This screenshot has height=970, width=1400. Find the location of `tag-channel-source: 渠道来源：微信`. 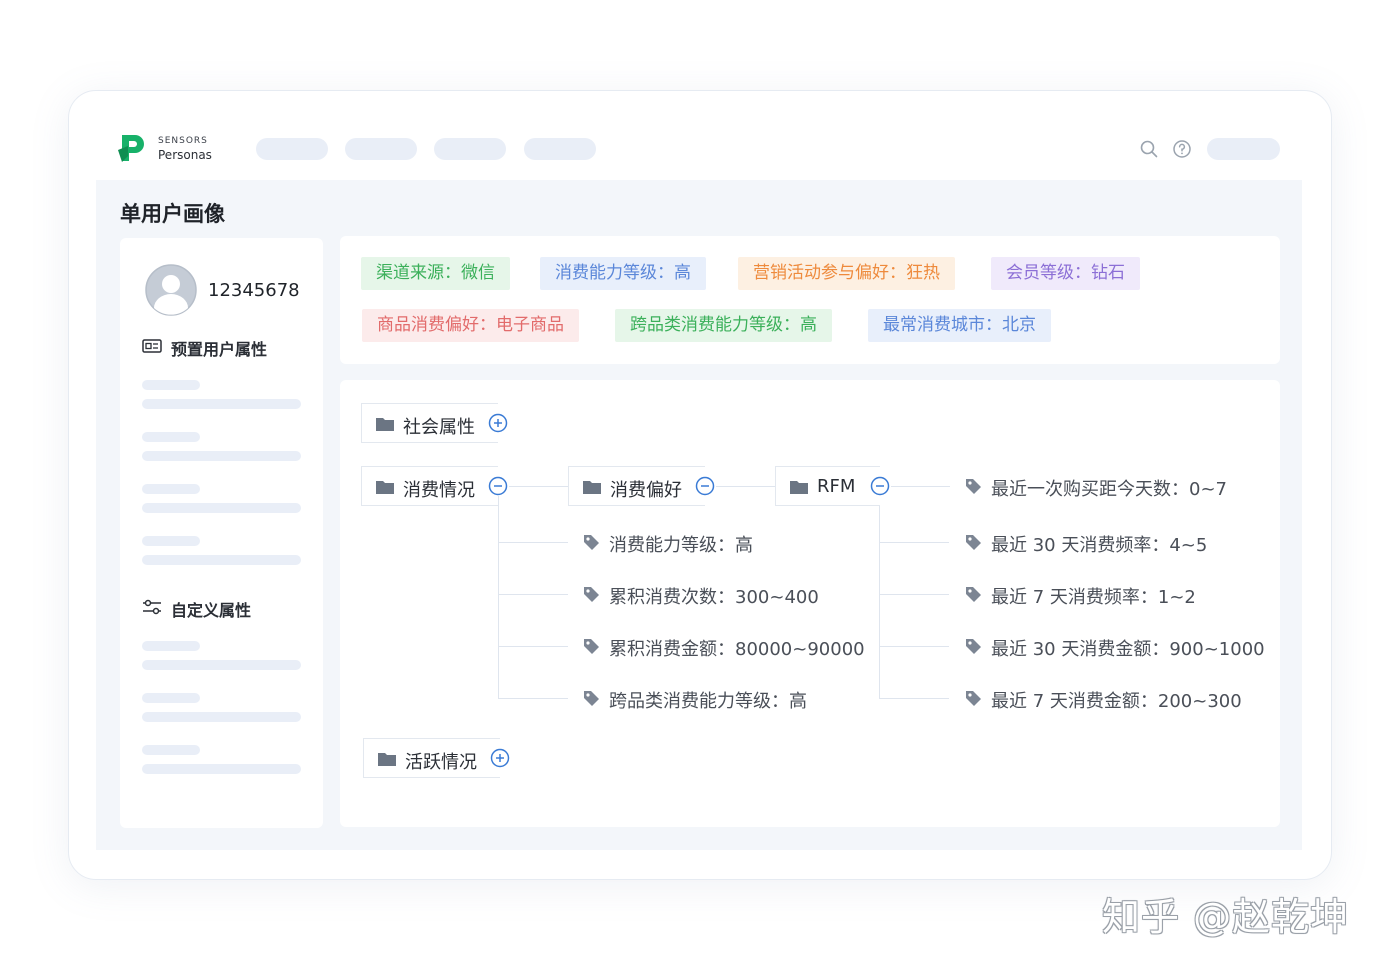

tag-channel-source: 渠道来源：微信 is located at coordinates (435, 273).